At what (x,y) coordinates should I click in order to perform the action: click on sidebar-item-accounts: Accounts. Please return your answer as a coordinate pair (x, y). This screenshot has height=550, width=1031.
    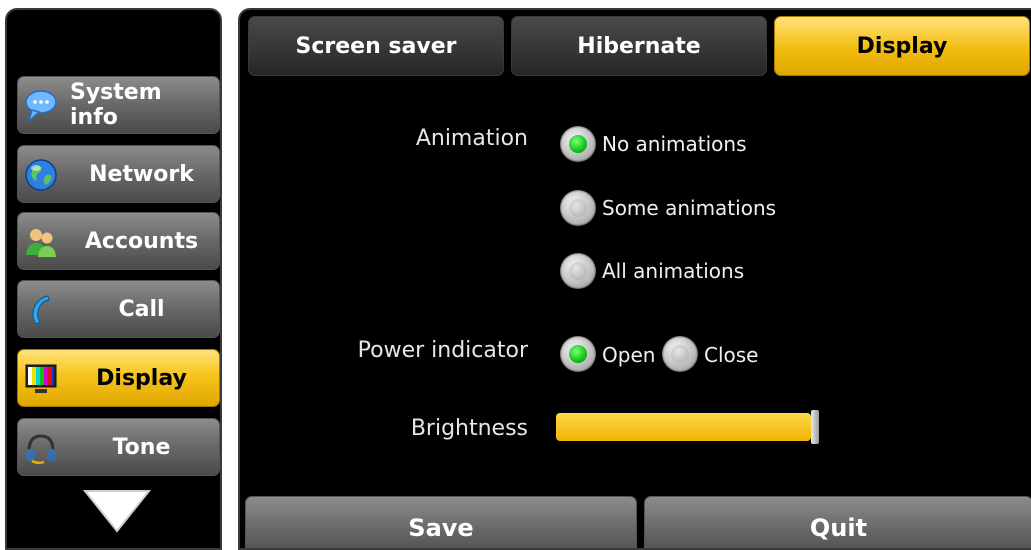
    Looking at the image, I should click on (118, 241).